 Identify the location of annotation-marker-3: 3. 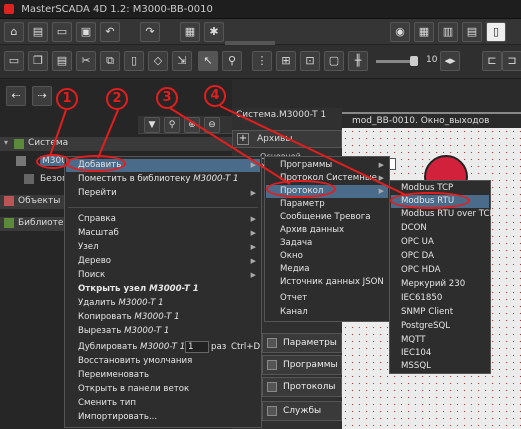
(167, 98).